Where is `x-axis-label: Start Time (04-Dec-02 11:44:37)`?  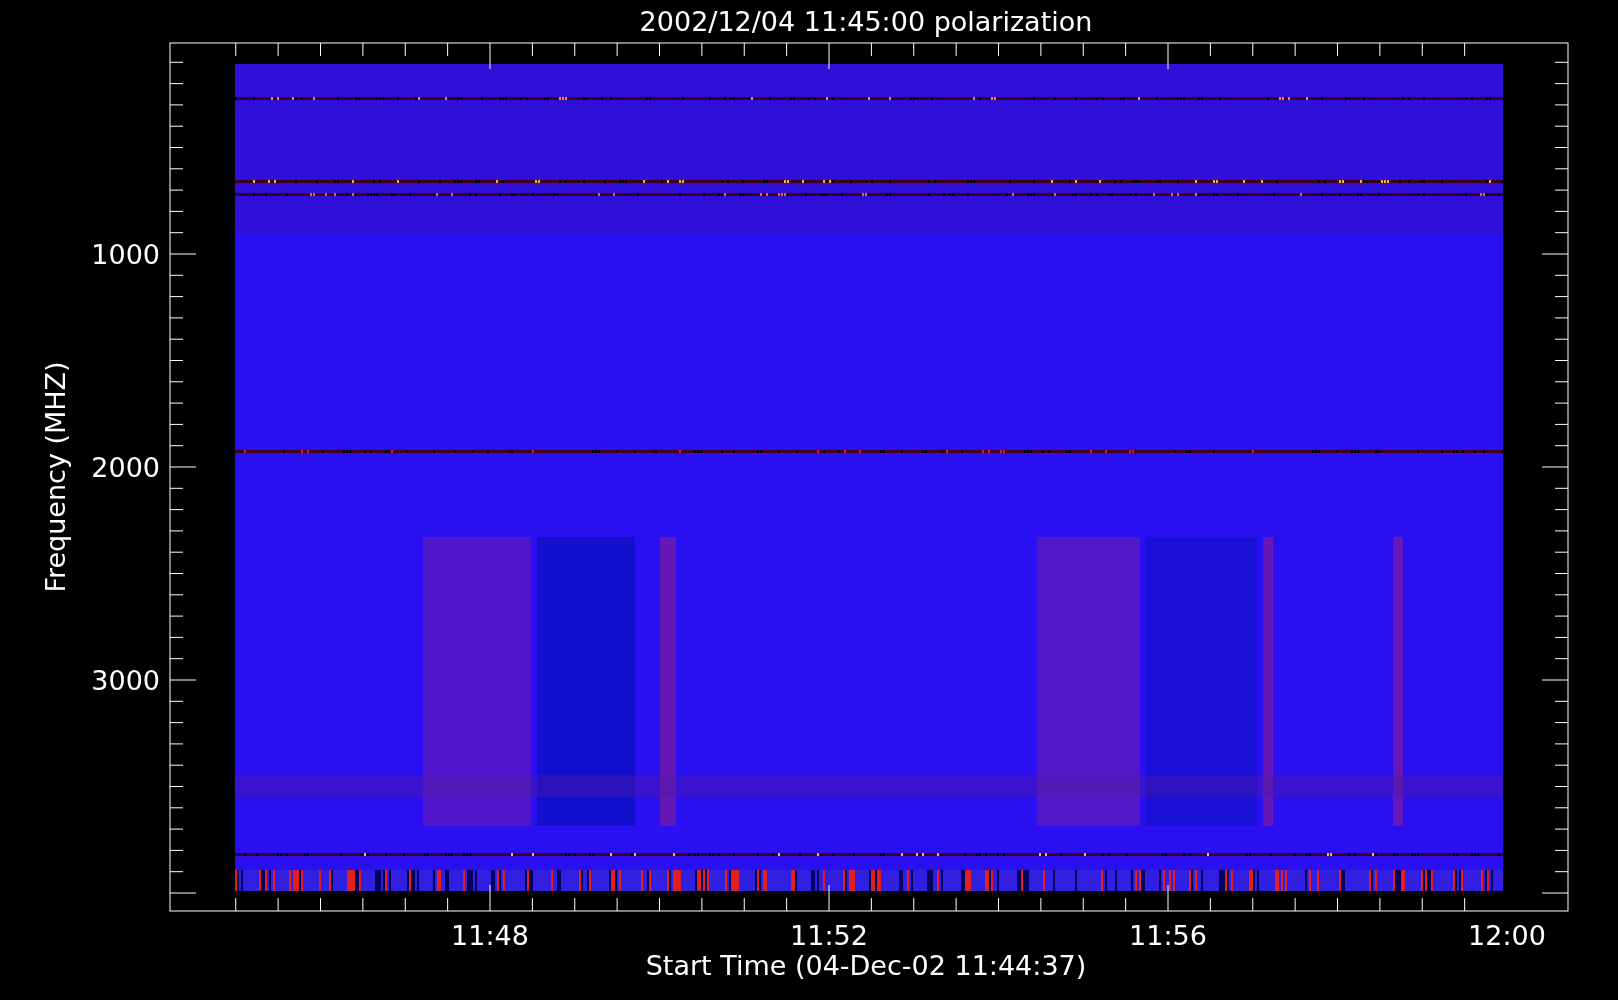
x-axis-label: Start Time (04-Dec-02 11:44:37) is located at coordinates (866, 965).